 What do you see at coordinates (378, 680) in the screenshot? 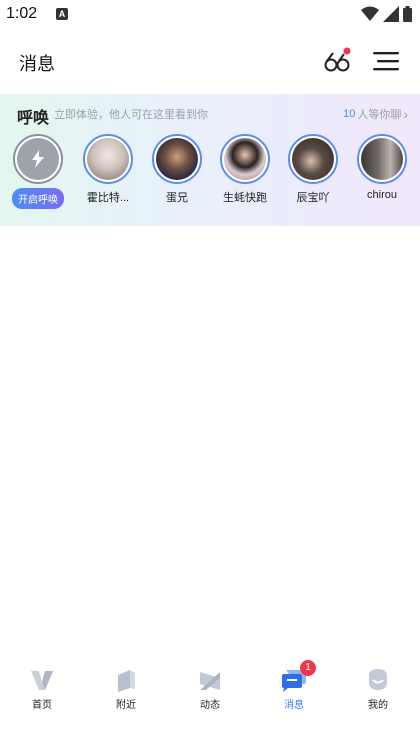
I see `profile-icon` at bounding box center [378, 680].